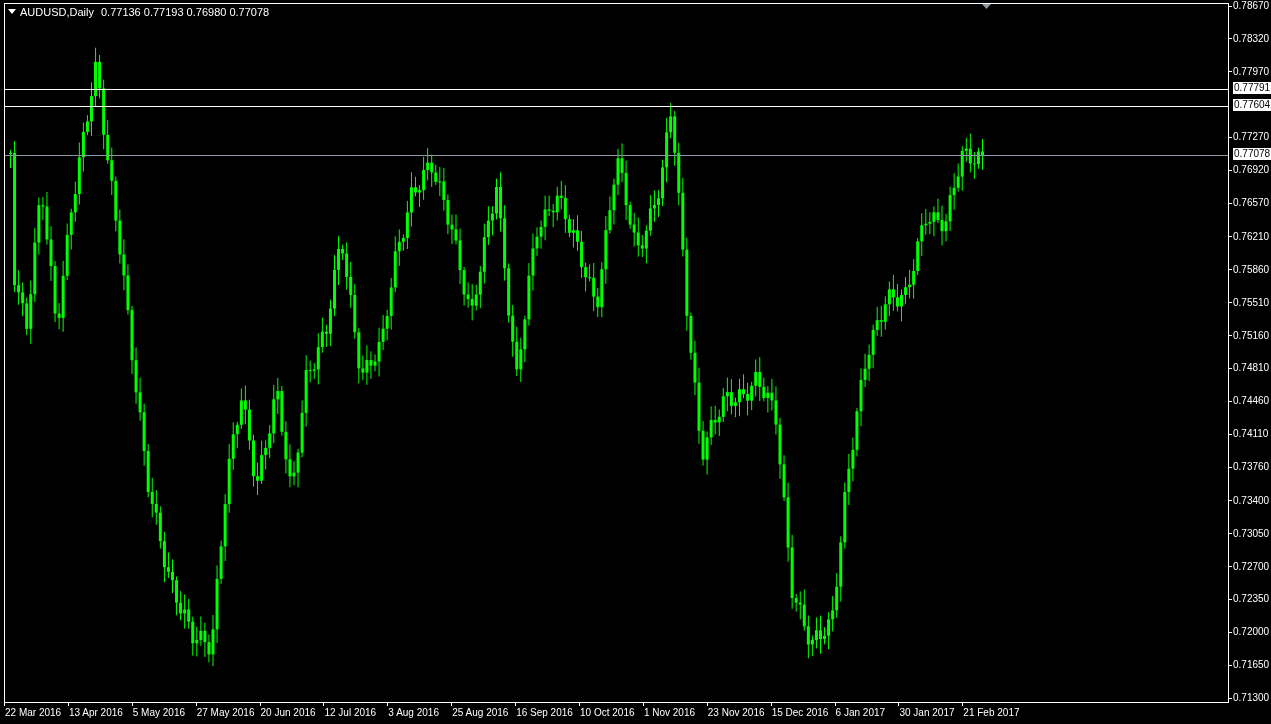 The width and height of the screenshot is (1271, 724). What do you see at coordinates (1252, 87) in the screenshot?
I see `price-level-label: 0.77791` at bounding box center [1252, 87].